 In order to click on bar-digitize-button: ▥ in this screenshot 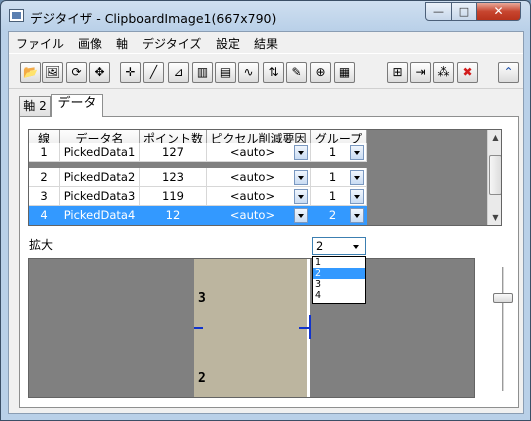, I will do `click(202, 72)`.